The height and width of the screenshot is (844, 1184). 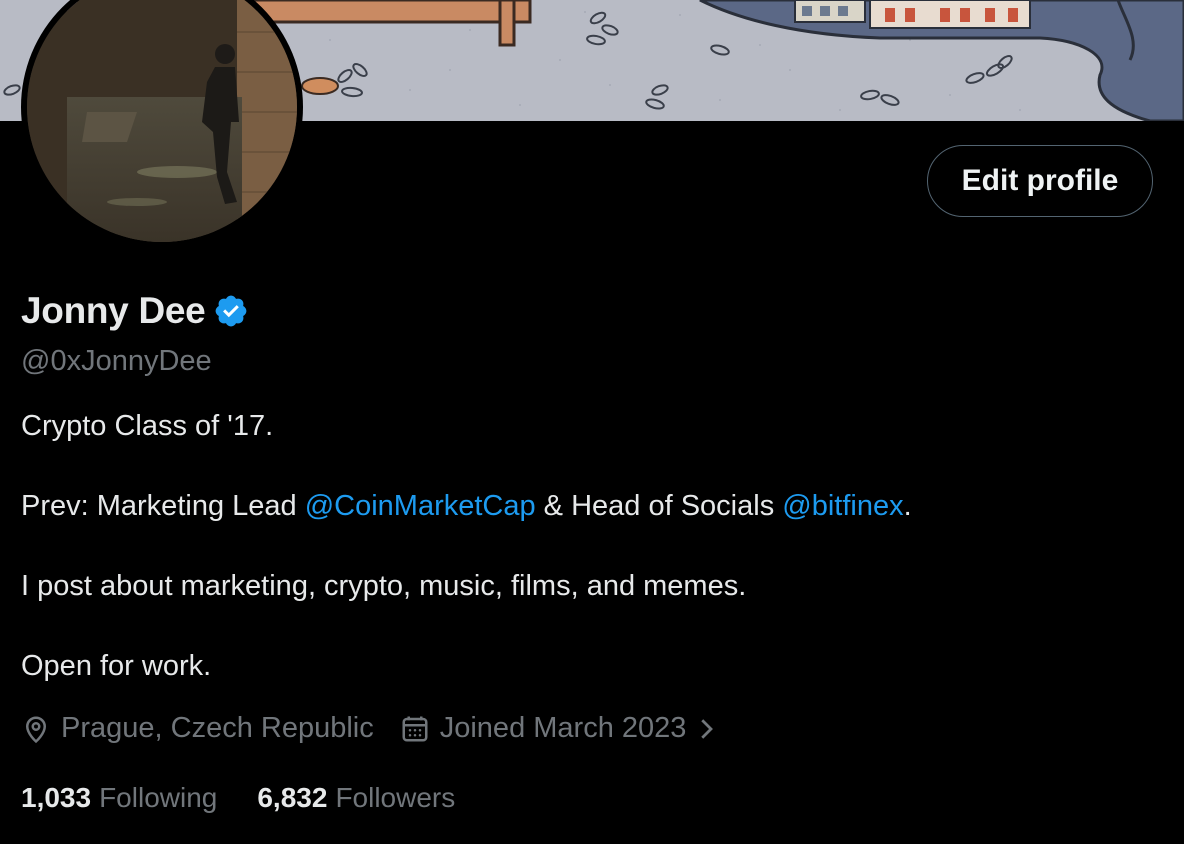 I want to click on following-link: 1,033 Following, so click(x=119, y=798).